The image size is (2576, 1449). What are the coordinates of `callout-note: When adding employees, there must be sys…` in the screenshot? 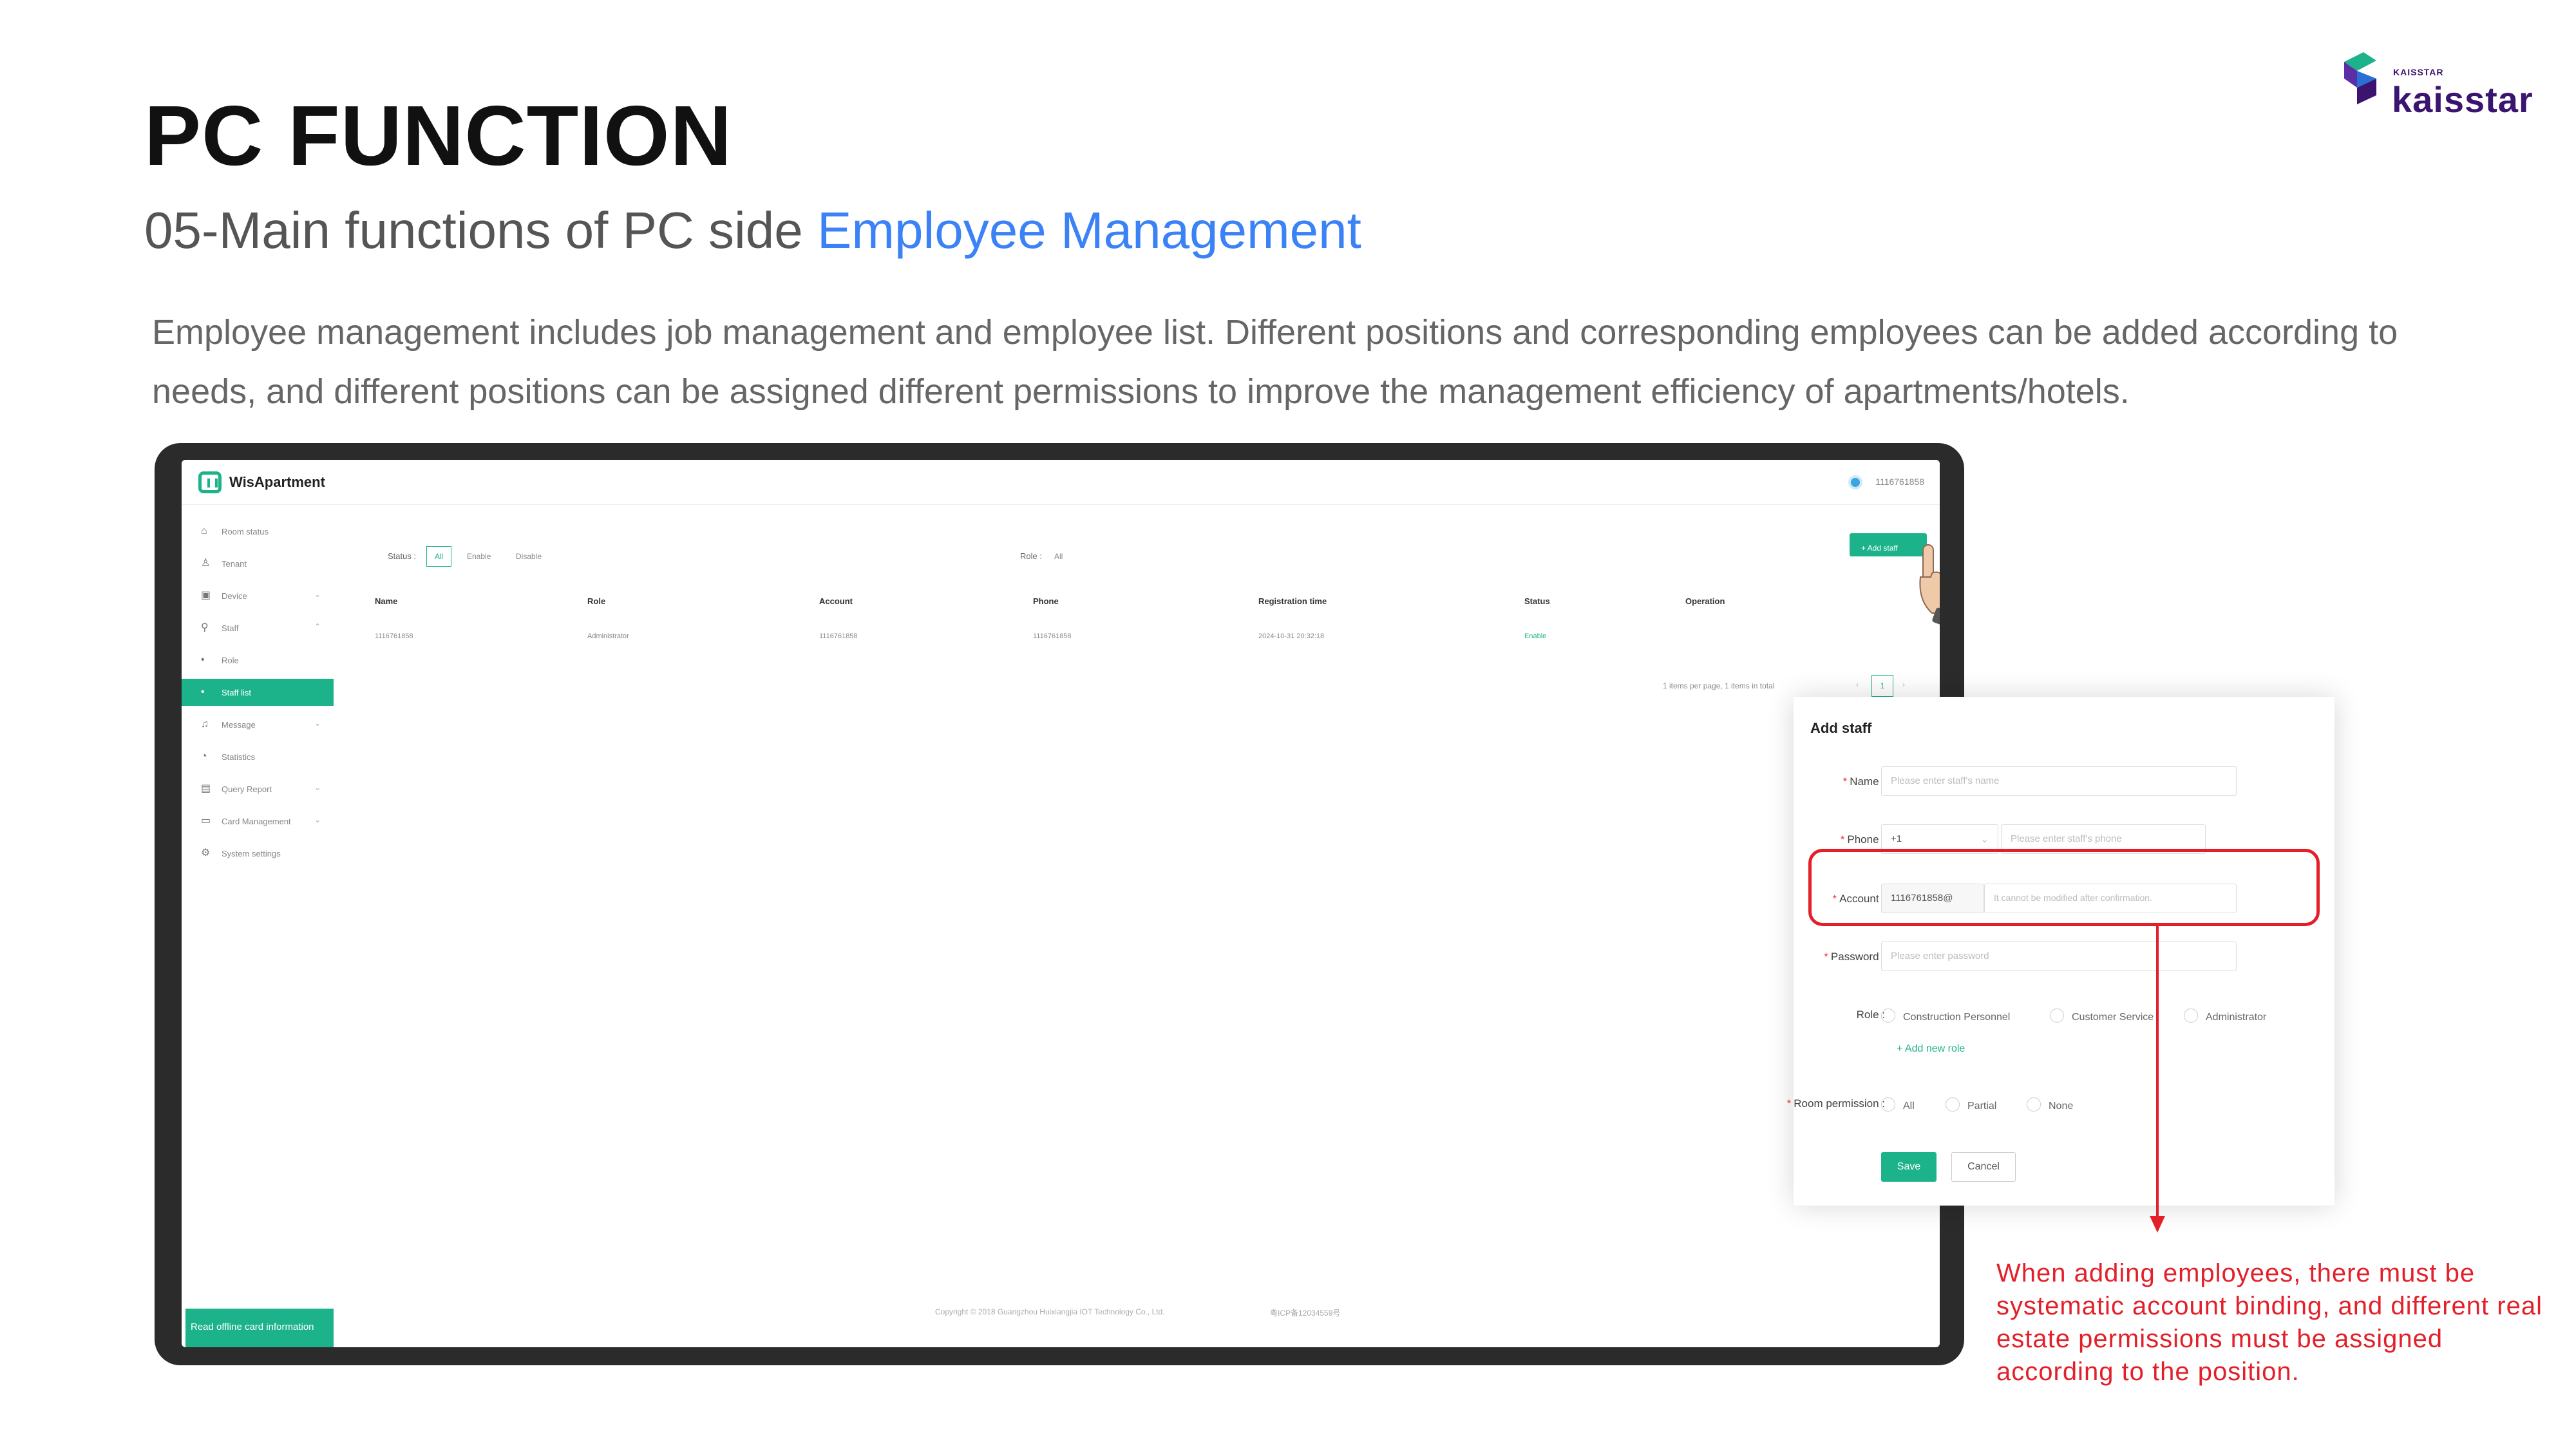 It's located at (2269, 1322).